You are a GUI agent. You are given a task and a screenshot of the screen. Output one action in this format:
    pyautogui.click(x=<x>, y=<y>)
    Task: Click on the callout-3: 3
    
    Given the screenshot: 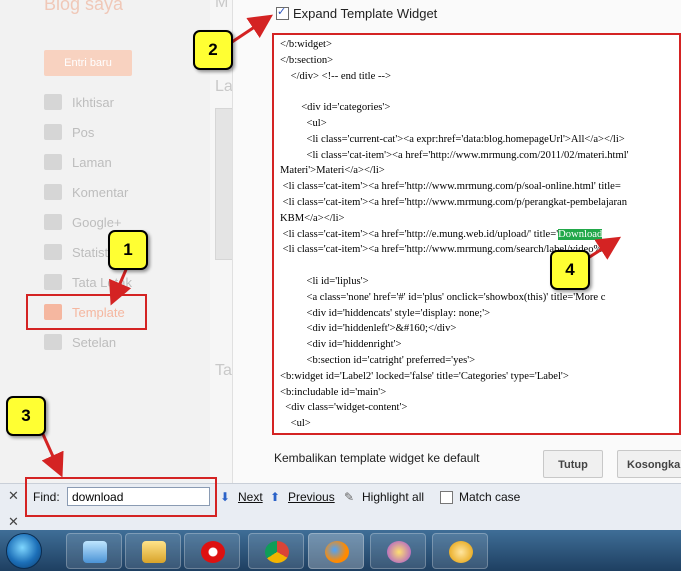 What is the action you would take?
    pyautogui.click(x=26, y=416)
    